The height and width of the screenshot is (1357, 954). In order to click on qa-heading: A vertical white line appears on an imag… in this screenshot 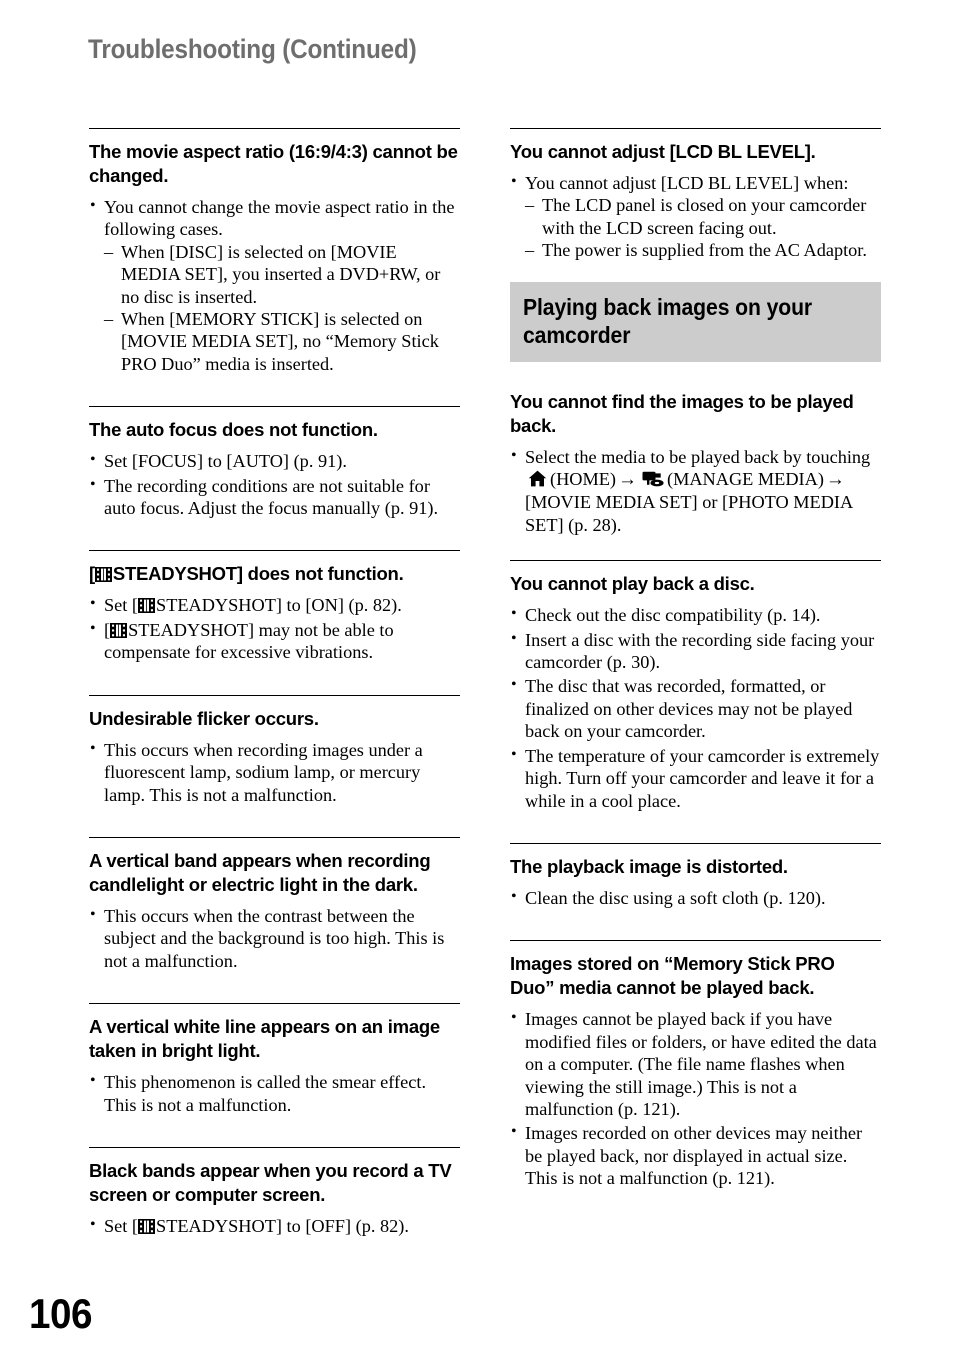, I will do `click(264, 1039)`.